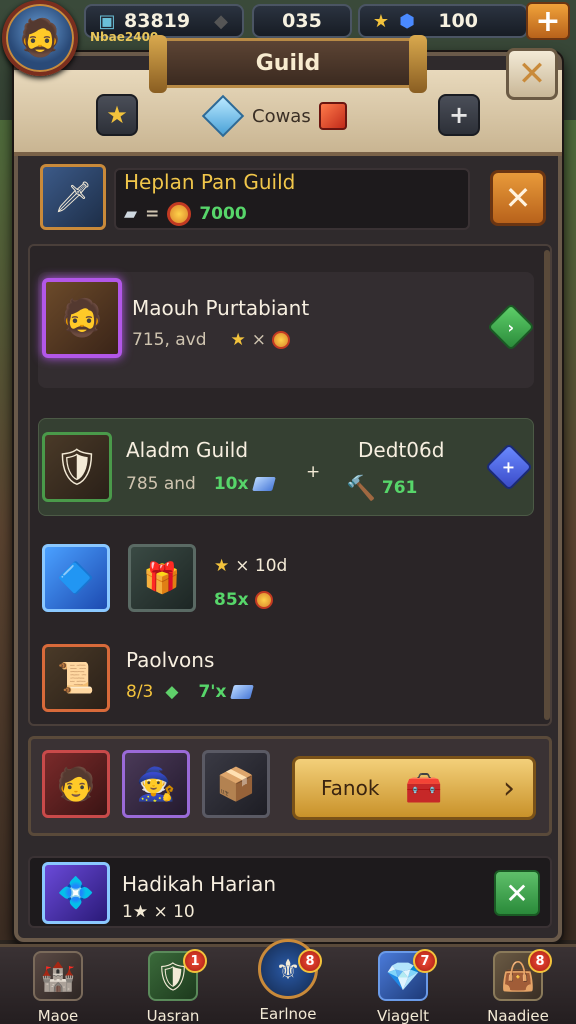 This screenshot has width=576, height=1024. Describe the element at coordinates (82, 318) in the screenshot. I see `hero-portrait: 🧔` at that location.